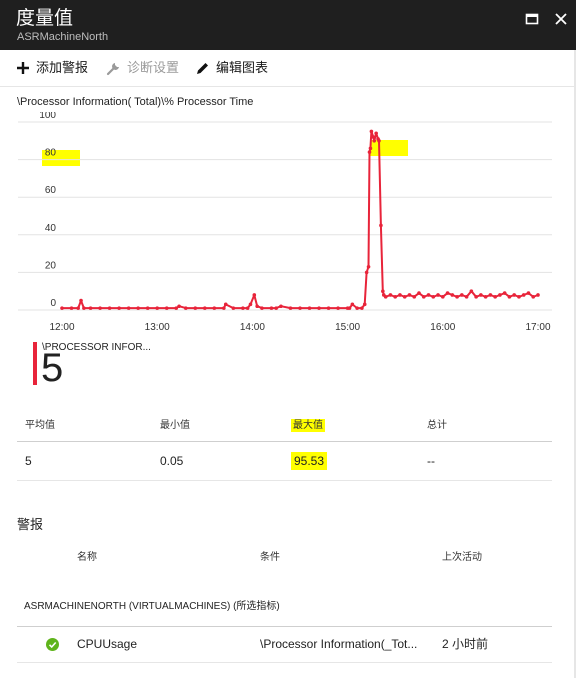 The width and height of the screenshot is (576, 678). What do you see at coordinates (537, 327) in the screenshot?
I see `x-tick-label: 17:00` at bounding box center [537, 327].